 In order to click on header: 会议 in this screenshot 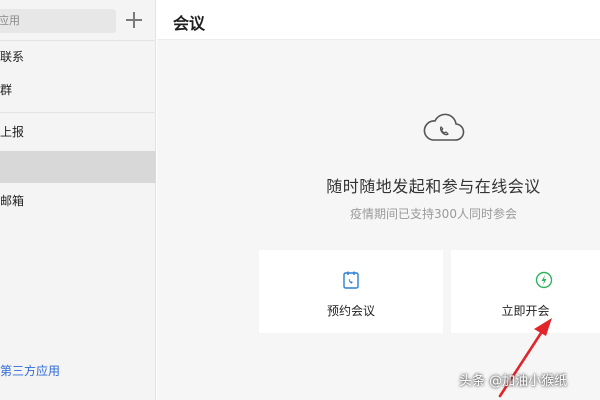, I will do `click(378, 20)`.